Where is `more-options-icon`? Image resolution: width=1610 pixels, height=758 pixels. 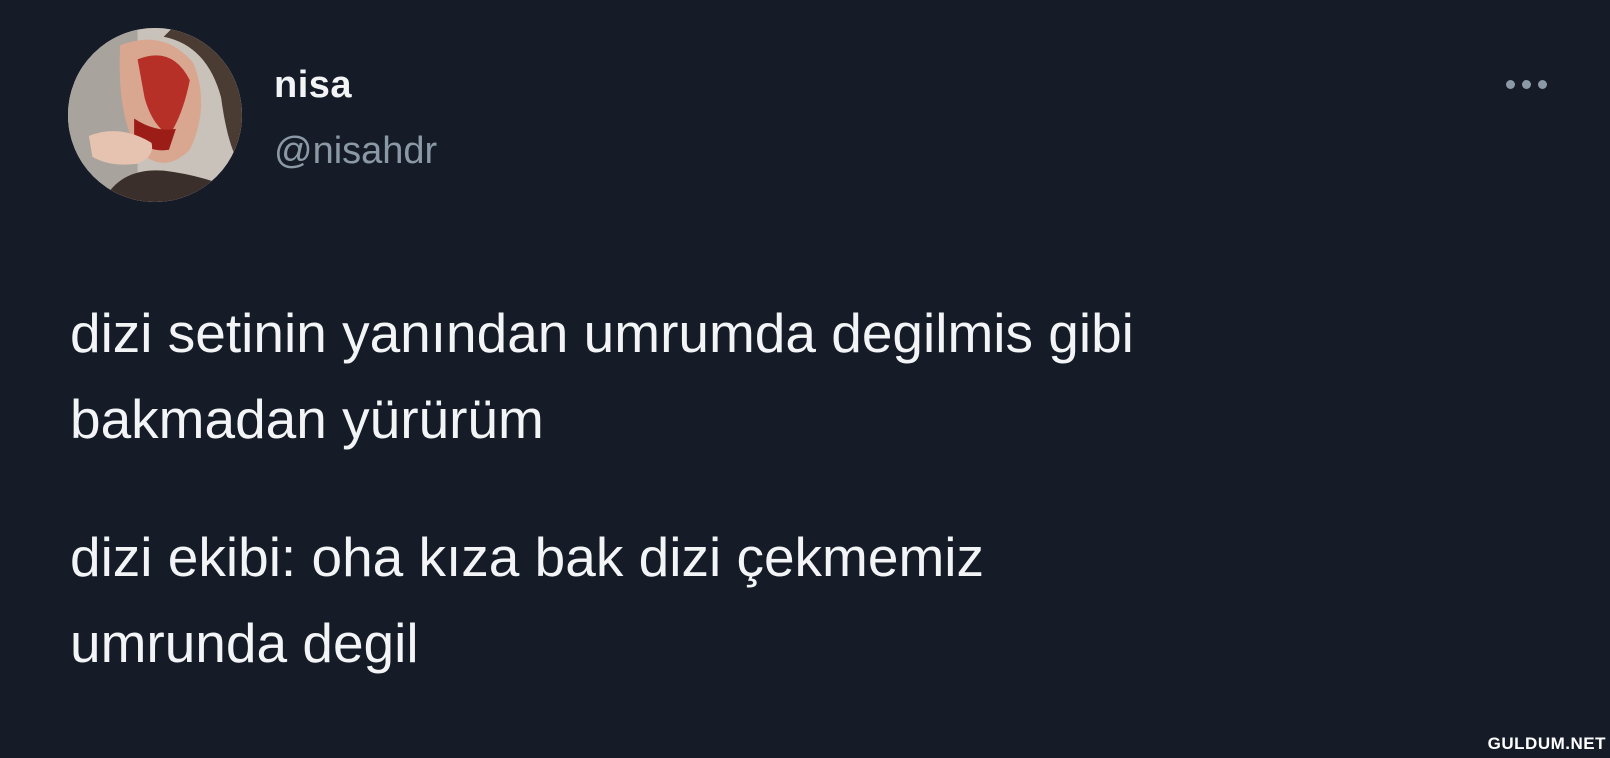
more-options-icon is located at coordinates (1526, 84).